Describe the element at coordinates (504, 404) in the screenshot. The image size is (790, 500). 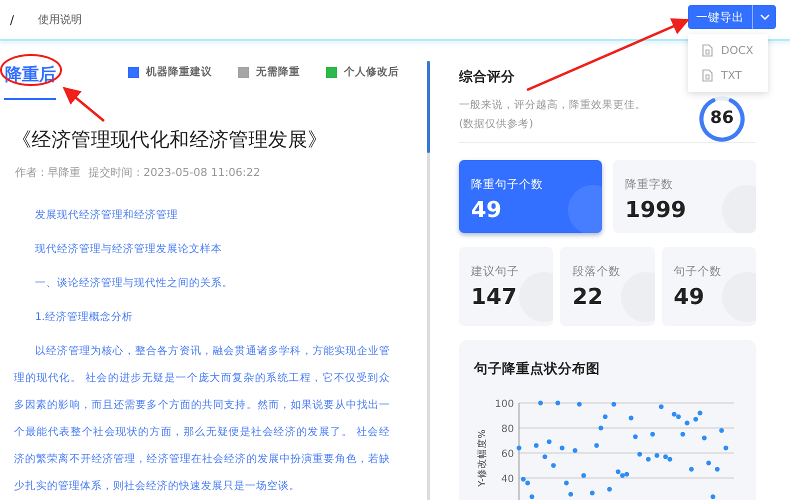
I see `axis-tick-label: 100` at that location.